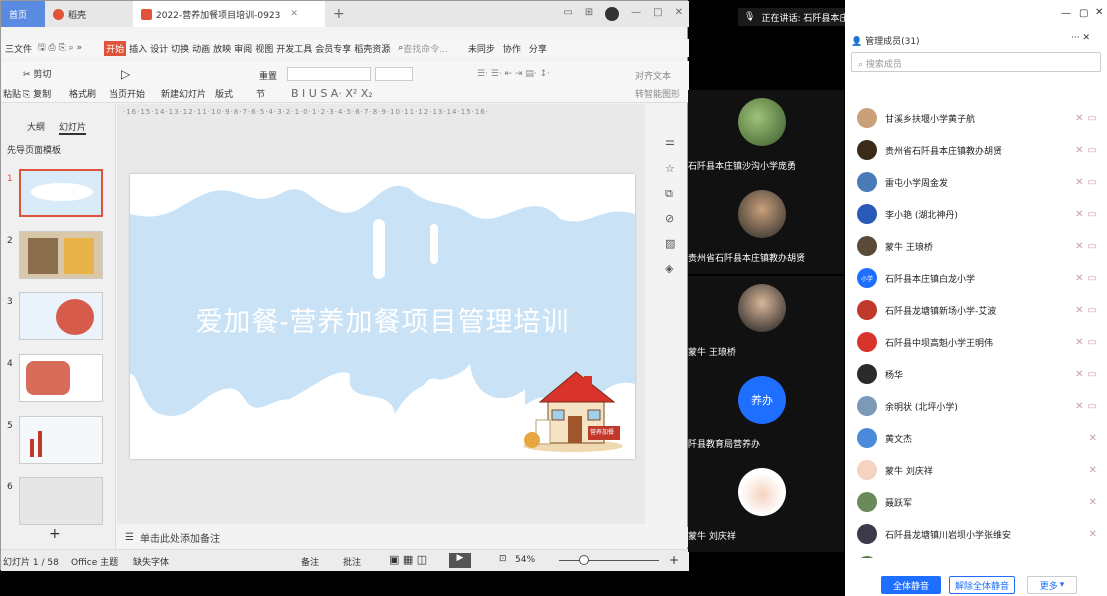 The image size is (1107, 596). I want to click on collab-button: 协作, so click(512, 48).